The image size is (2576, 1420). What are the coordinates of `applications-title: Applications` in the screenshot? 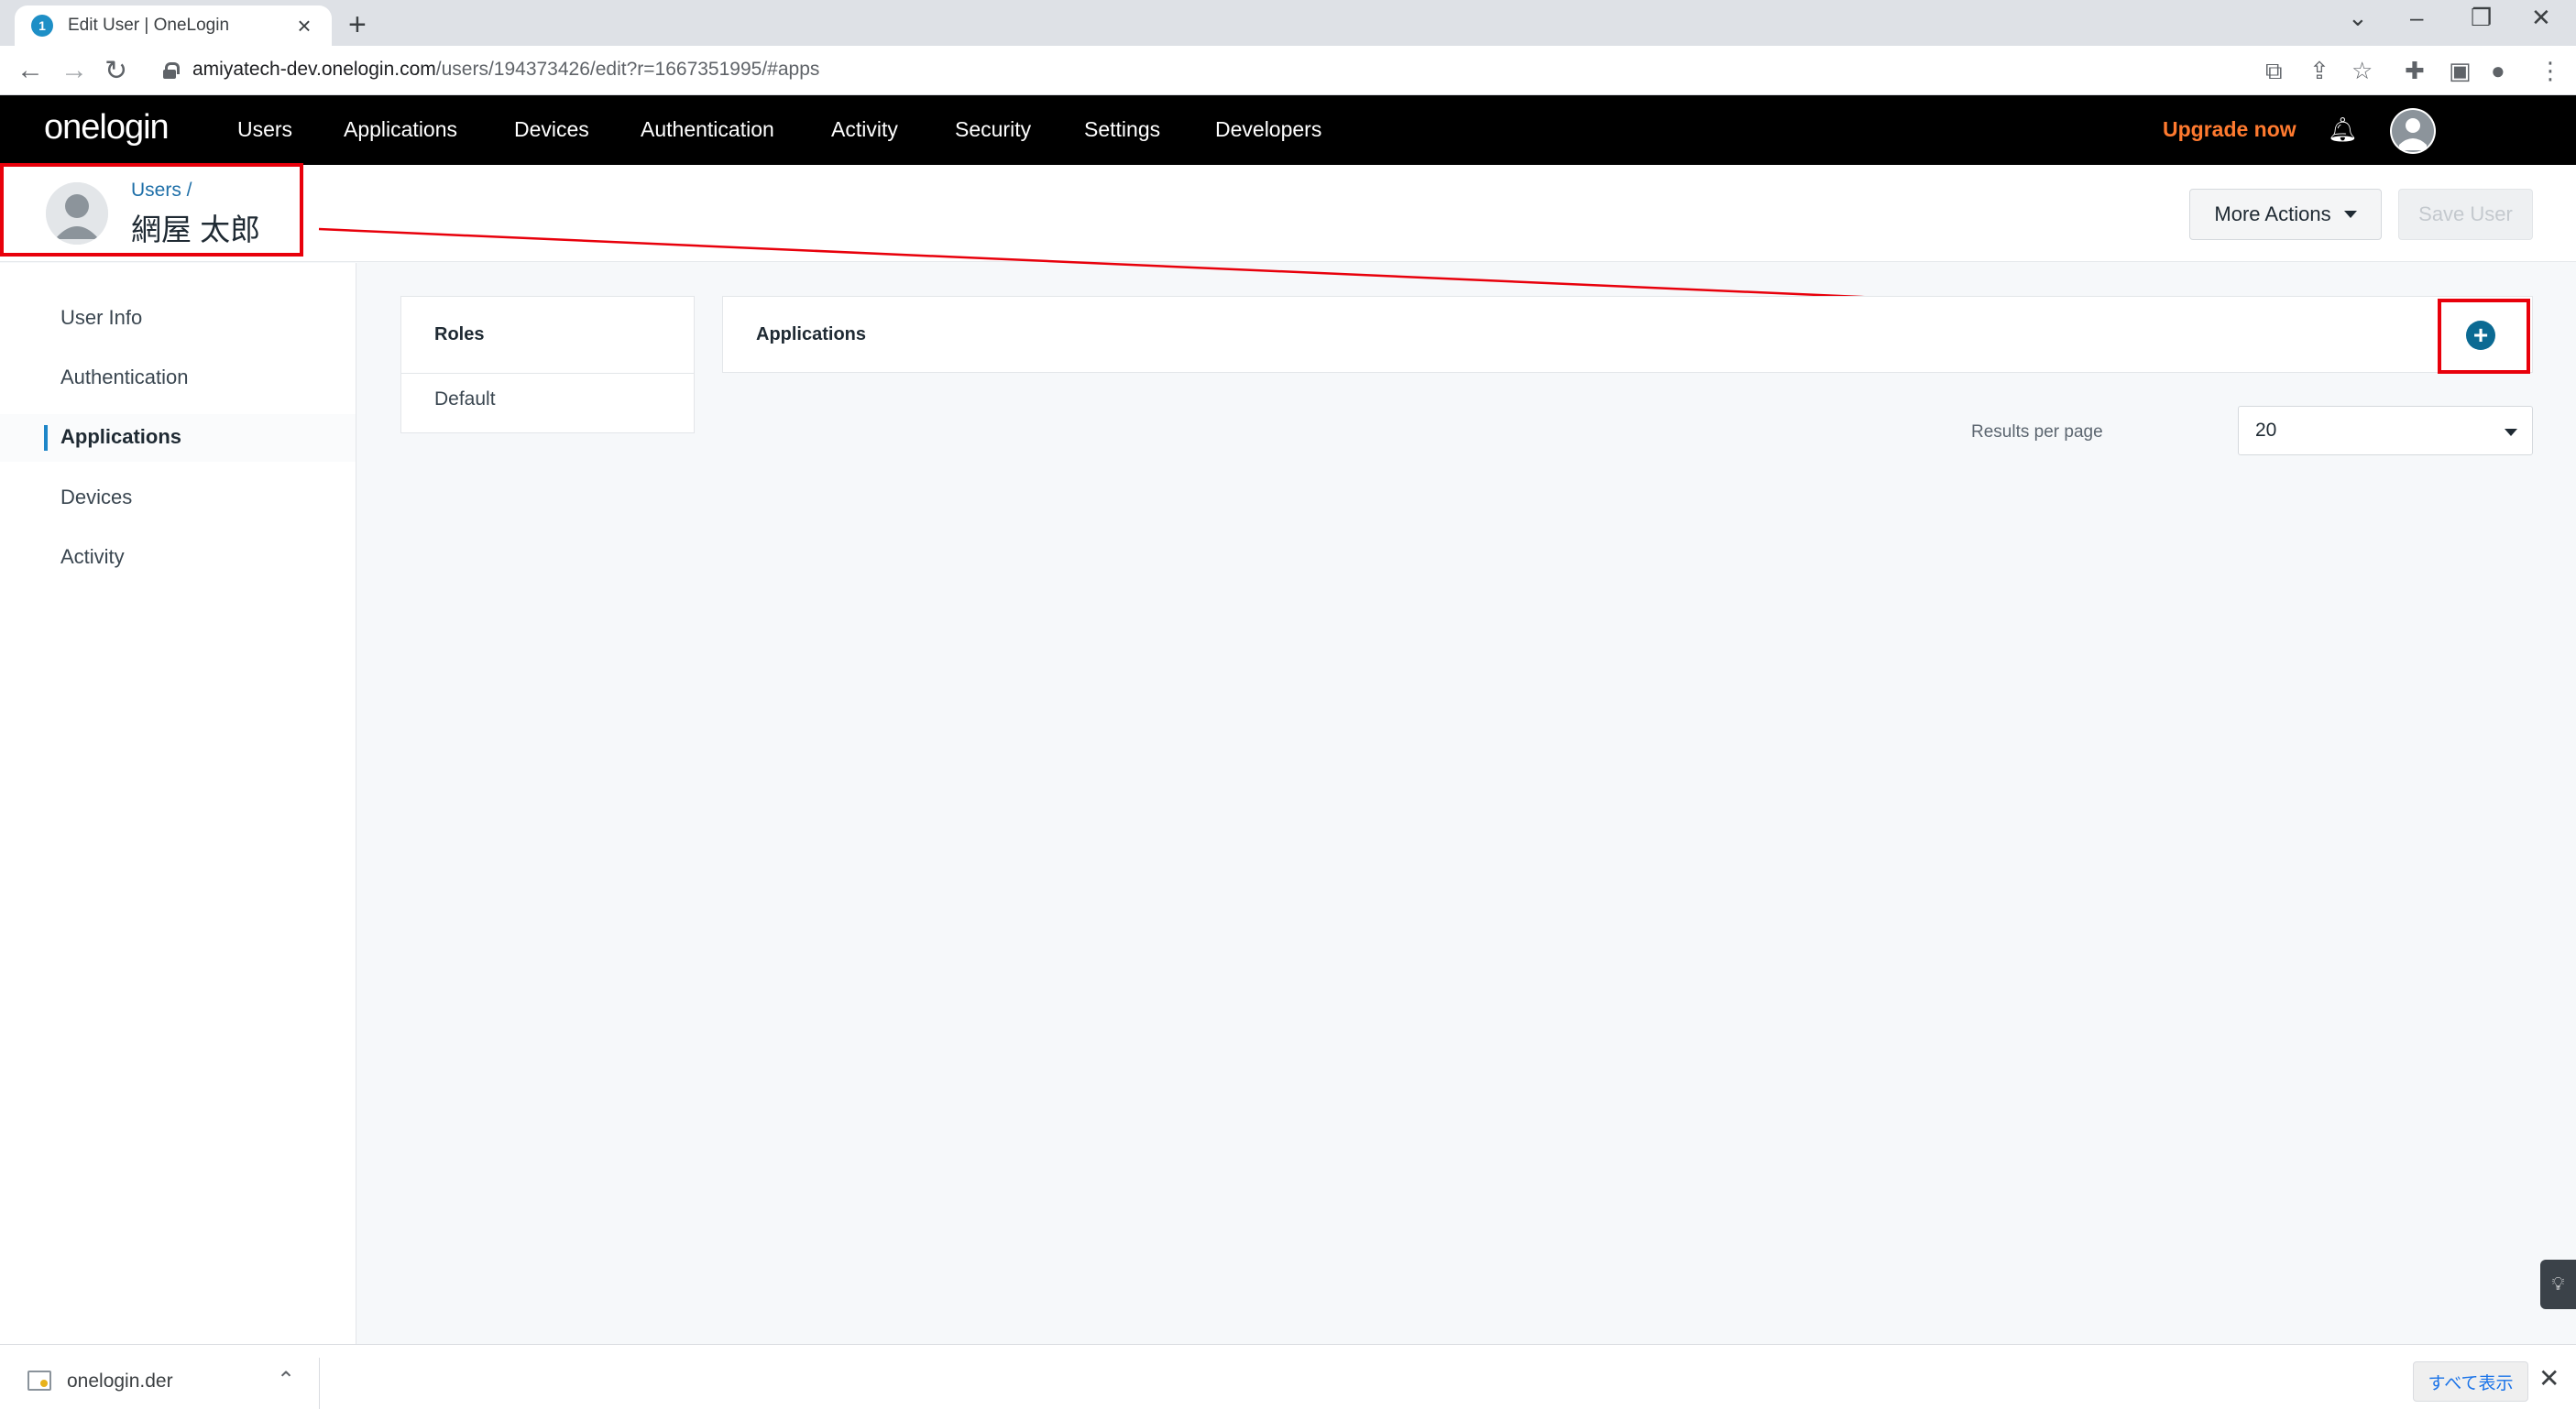 It's located at (811, 334).